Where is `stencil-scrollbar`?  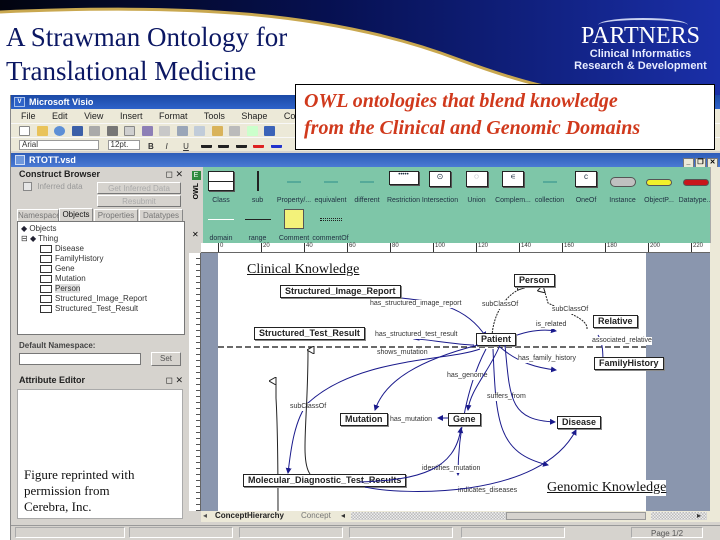 stencil-scrollbar is located at coordinates (715, 205).